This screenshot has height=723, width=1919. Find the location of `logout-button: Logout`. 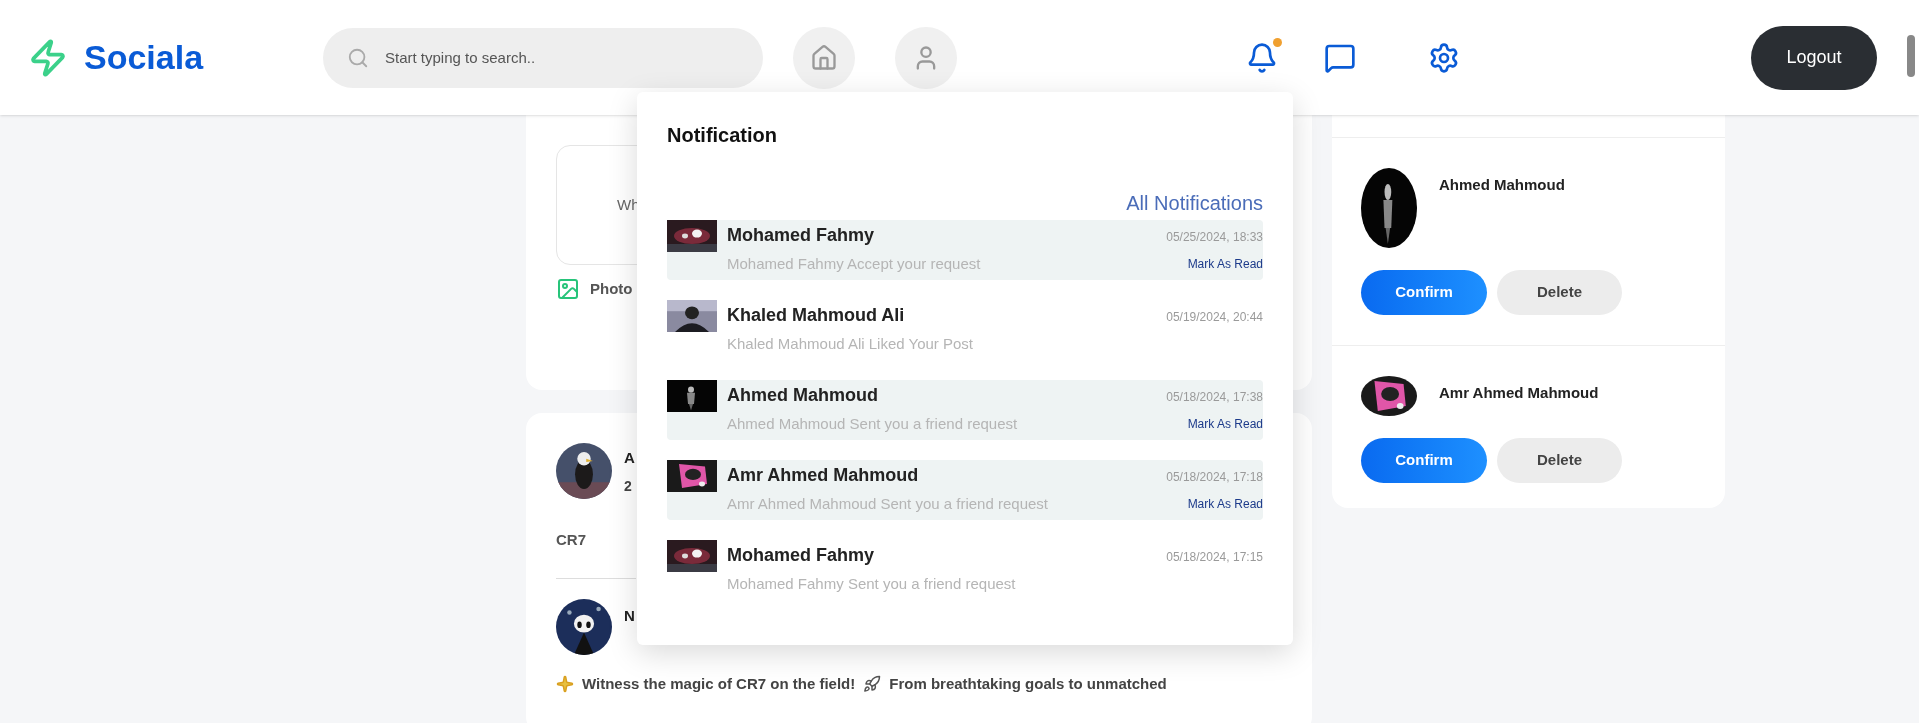

logout-button: Logout is located at coordinates (1814, 57).